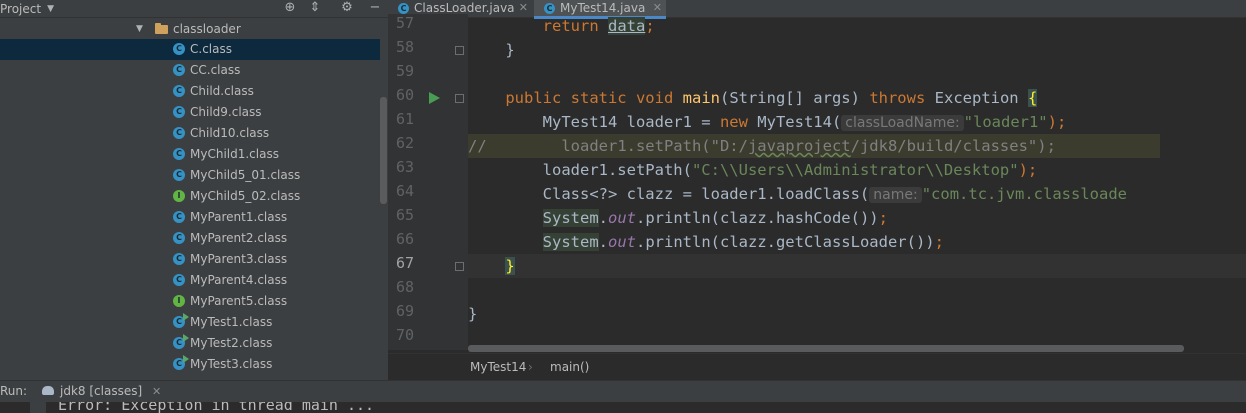 This screenshot has width=1246, height=413. What do you see at coordinates (27, 9) in the screenshot?
I see `project-view-selector: Project ▼` at bounding box center [27, 9].